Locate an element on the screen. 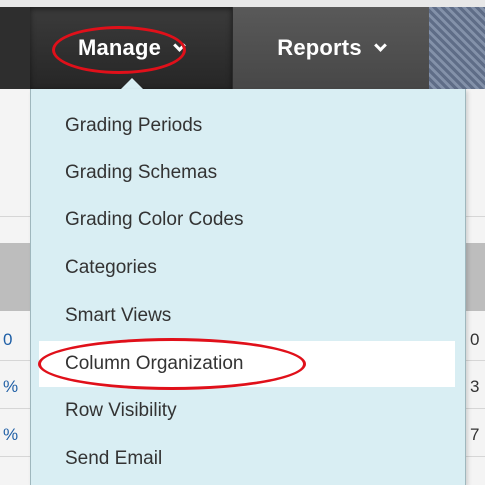  manage-menu-tab: Manage is located at coordinates (131, 48).